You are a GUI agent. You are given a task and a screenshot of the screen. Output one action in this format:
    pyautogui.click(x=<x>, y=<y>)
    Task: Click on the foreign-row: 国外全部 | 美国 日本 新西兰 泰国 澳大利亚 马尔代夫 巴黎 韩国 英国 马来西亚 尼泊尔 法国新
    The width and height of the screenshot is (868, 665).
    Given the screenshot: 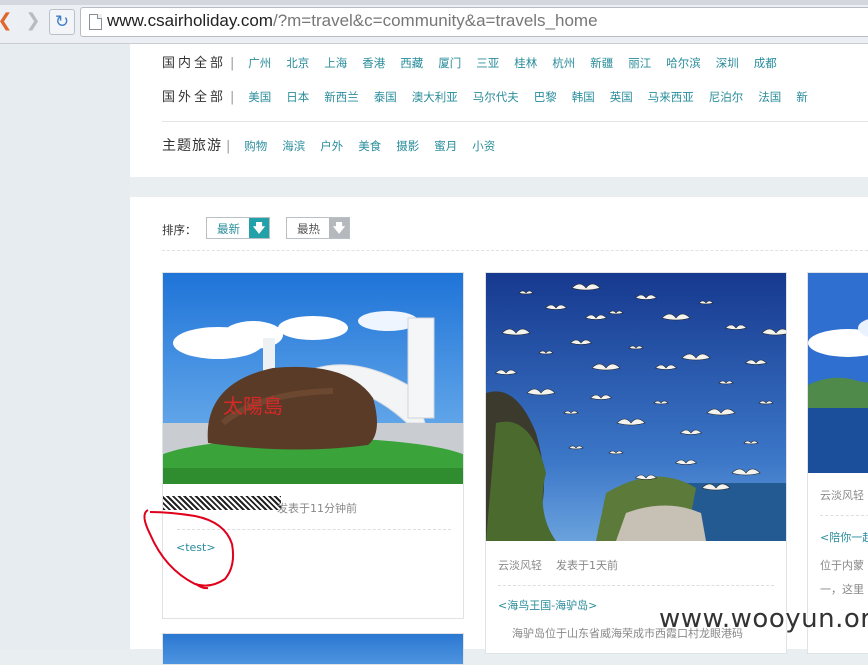 What is the action you would take?
    pyautogui.click(x=492, y=95)
    